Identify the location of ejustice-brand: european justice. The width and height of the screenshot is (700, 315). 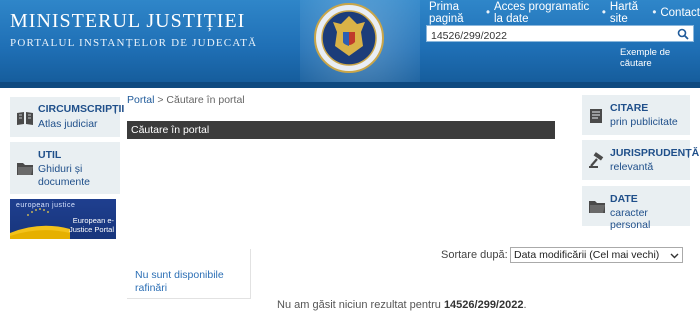
(46, 205).